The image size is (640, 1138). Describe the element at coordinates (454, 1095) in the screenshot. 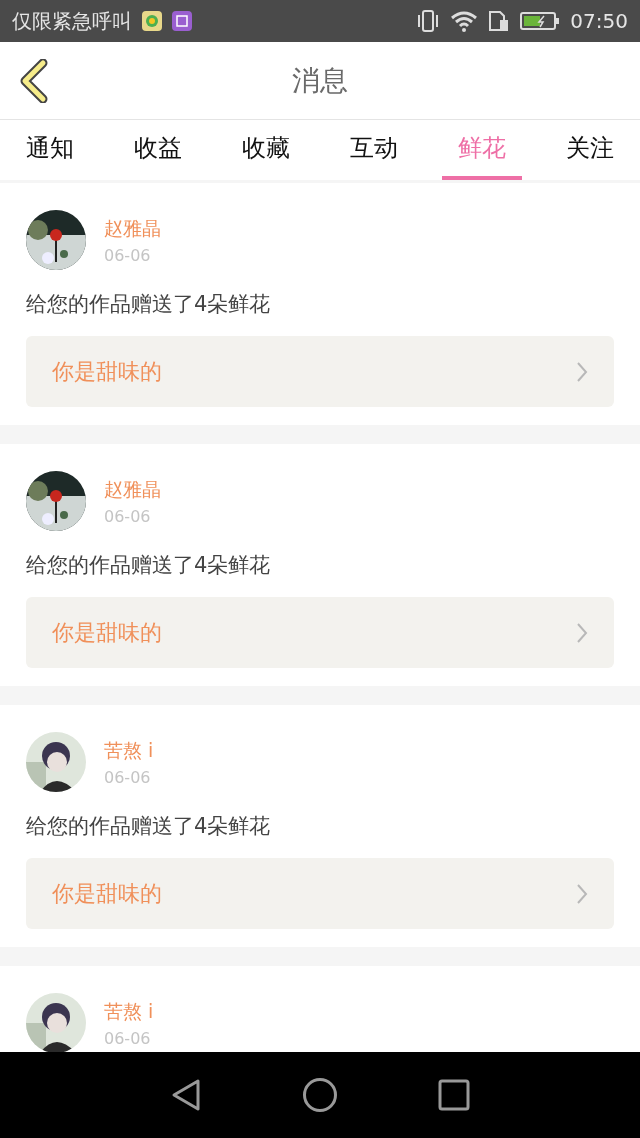

I see `recents-nav-button` at that location.